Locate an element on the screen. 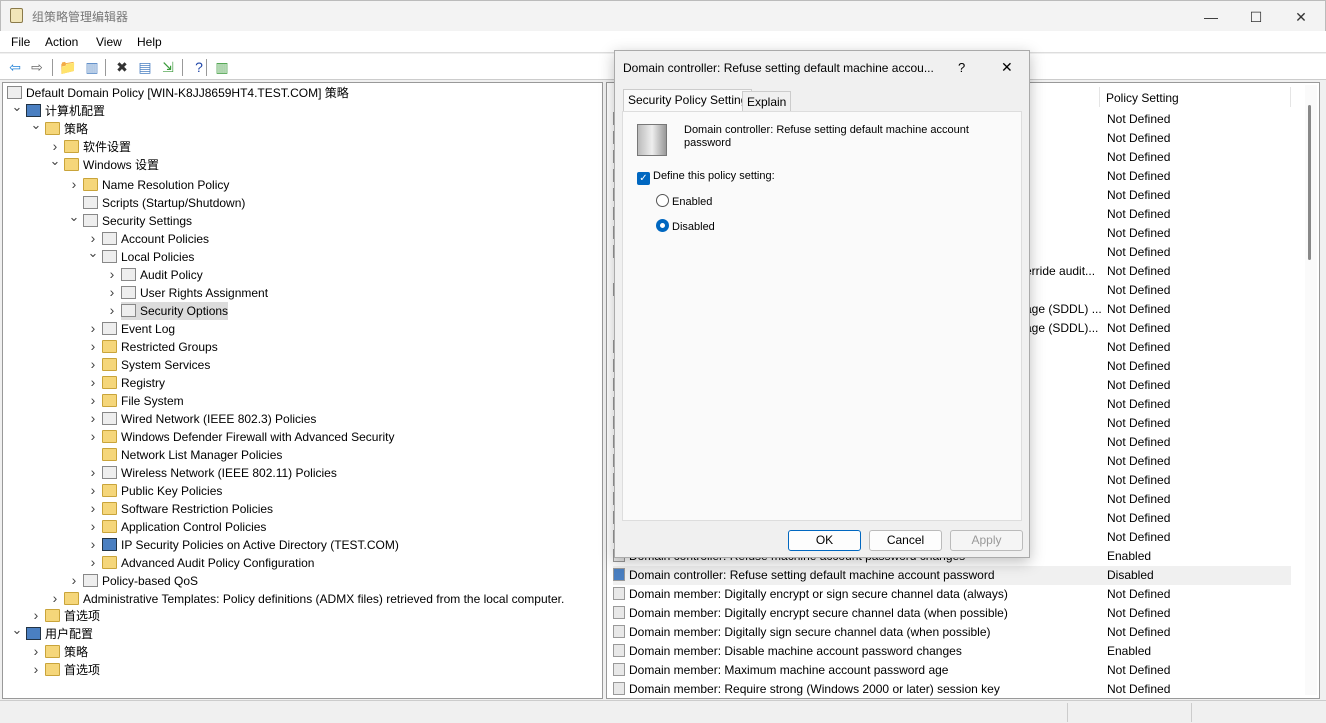 Image resolution: width=1326 pixels, height=723 pixels. delete-icon: ✖ is located at coordinates (122, 67).